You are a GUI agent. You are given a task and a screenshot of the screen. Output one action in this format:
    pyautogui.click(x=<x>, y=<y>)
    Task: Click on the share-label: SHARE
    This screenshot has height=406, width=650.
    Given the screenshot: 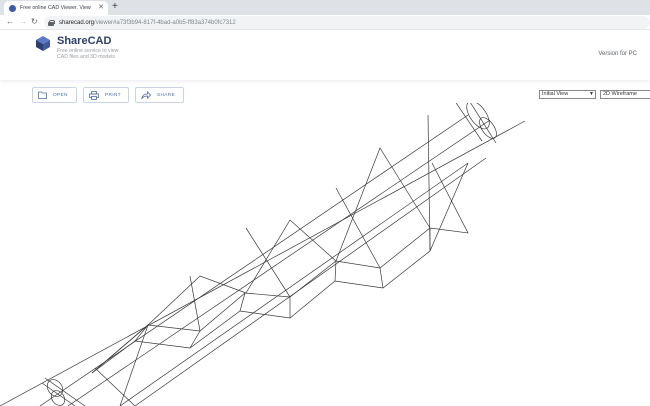 What is the action you would take?
    pyautogui.click(x=166, y=95)
    